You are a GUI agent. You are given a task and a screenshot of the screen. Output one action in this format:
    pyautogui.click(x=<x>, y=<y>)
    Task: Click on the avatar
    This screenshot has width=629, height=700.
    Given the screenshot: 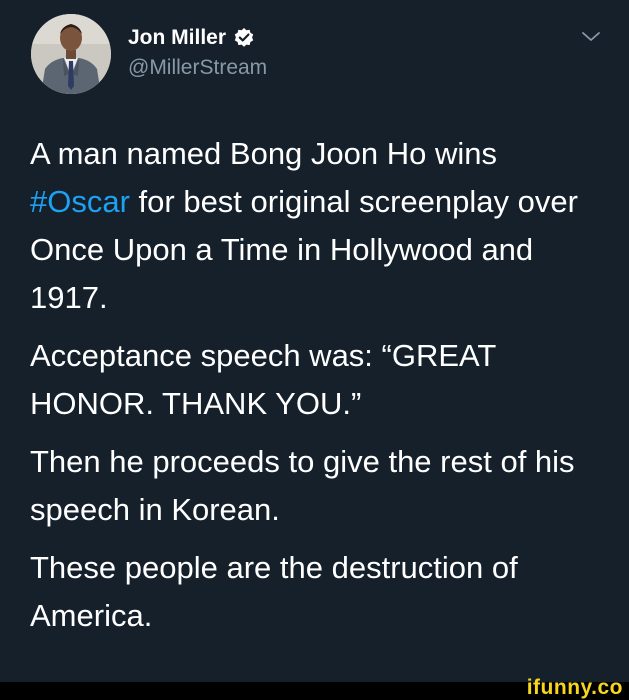 What is the action you would take?
    pyautogui.click(x=71, y=54)
    